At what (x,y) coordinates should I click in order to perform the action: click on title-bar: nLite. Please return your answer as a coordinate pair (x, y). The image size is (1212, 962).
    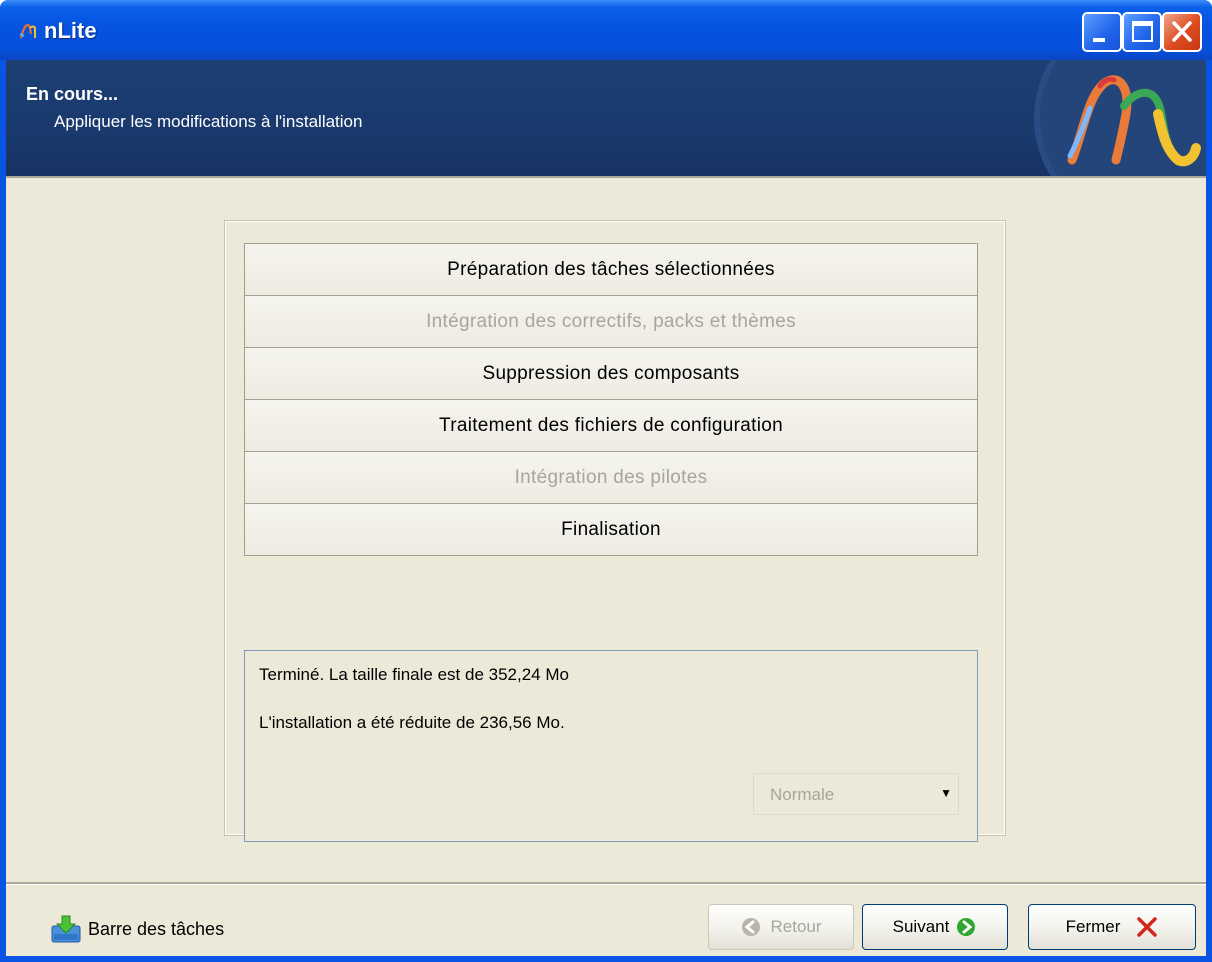
    Looking at the image, I should click on (606, 30).